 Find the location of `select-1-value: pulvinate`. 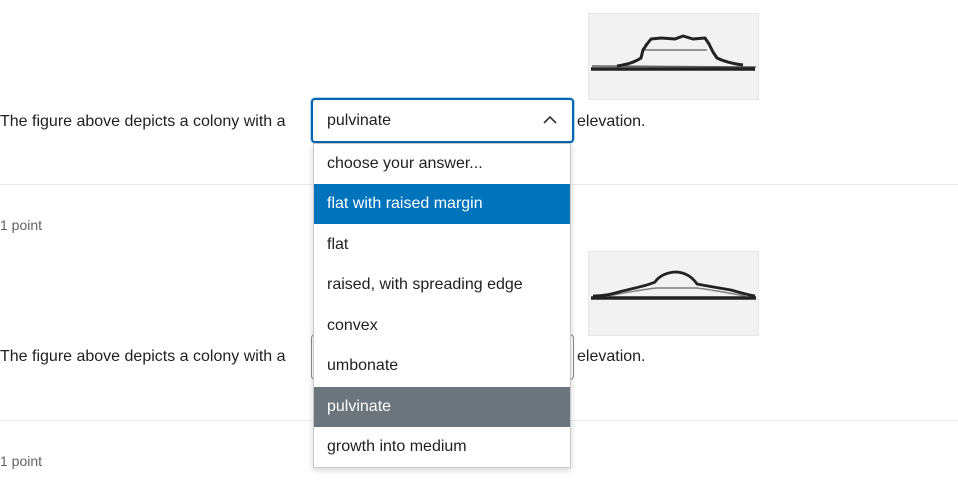

select-1-value: pulvinate is located at coordinates (359, 120).